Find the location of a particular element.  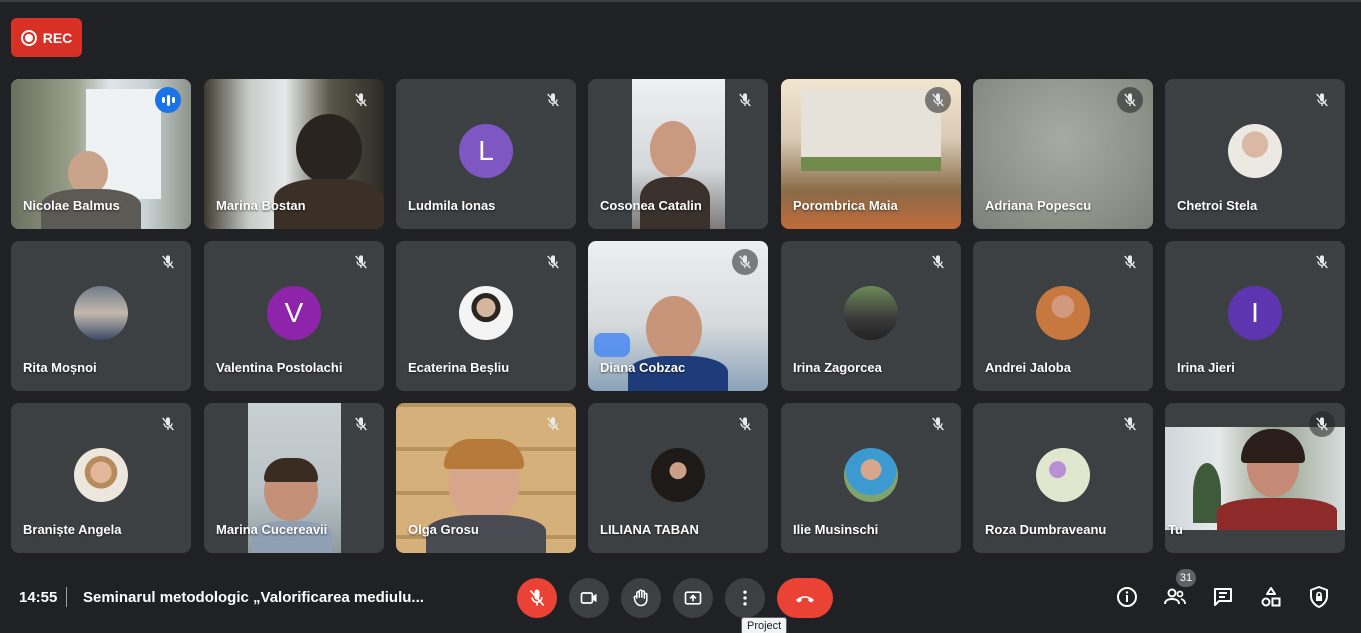

present-screen-icon is located at coordinates (693, 598).